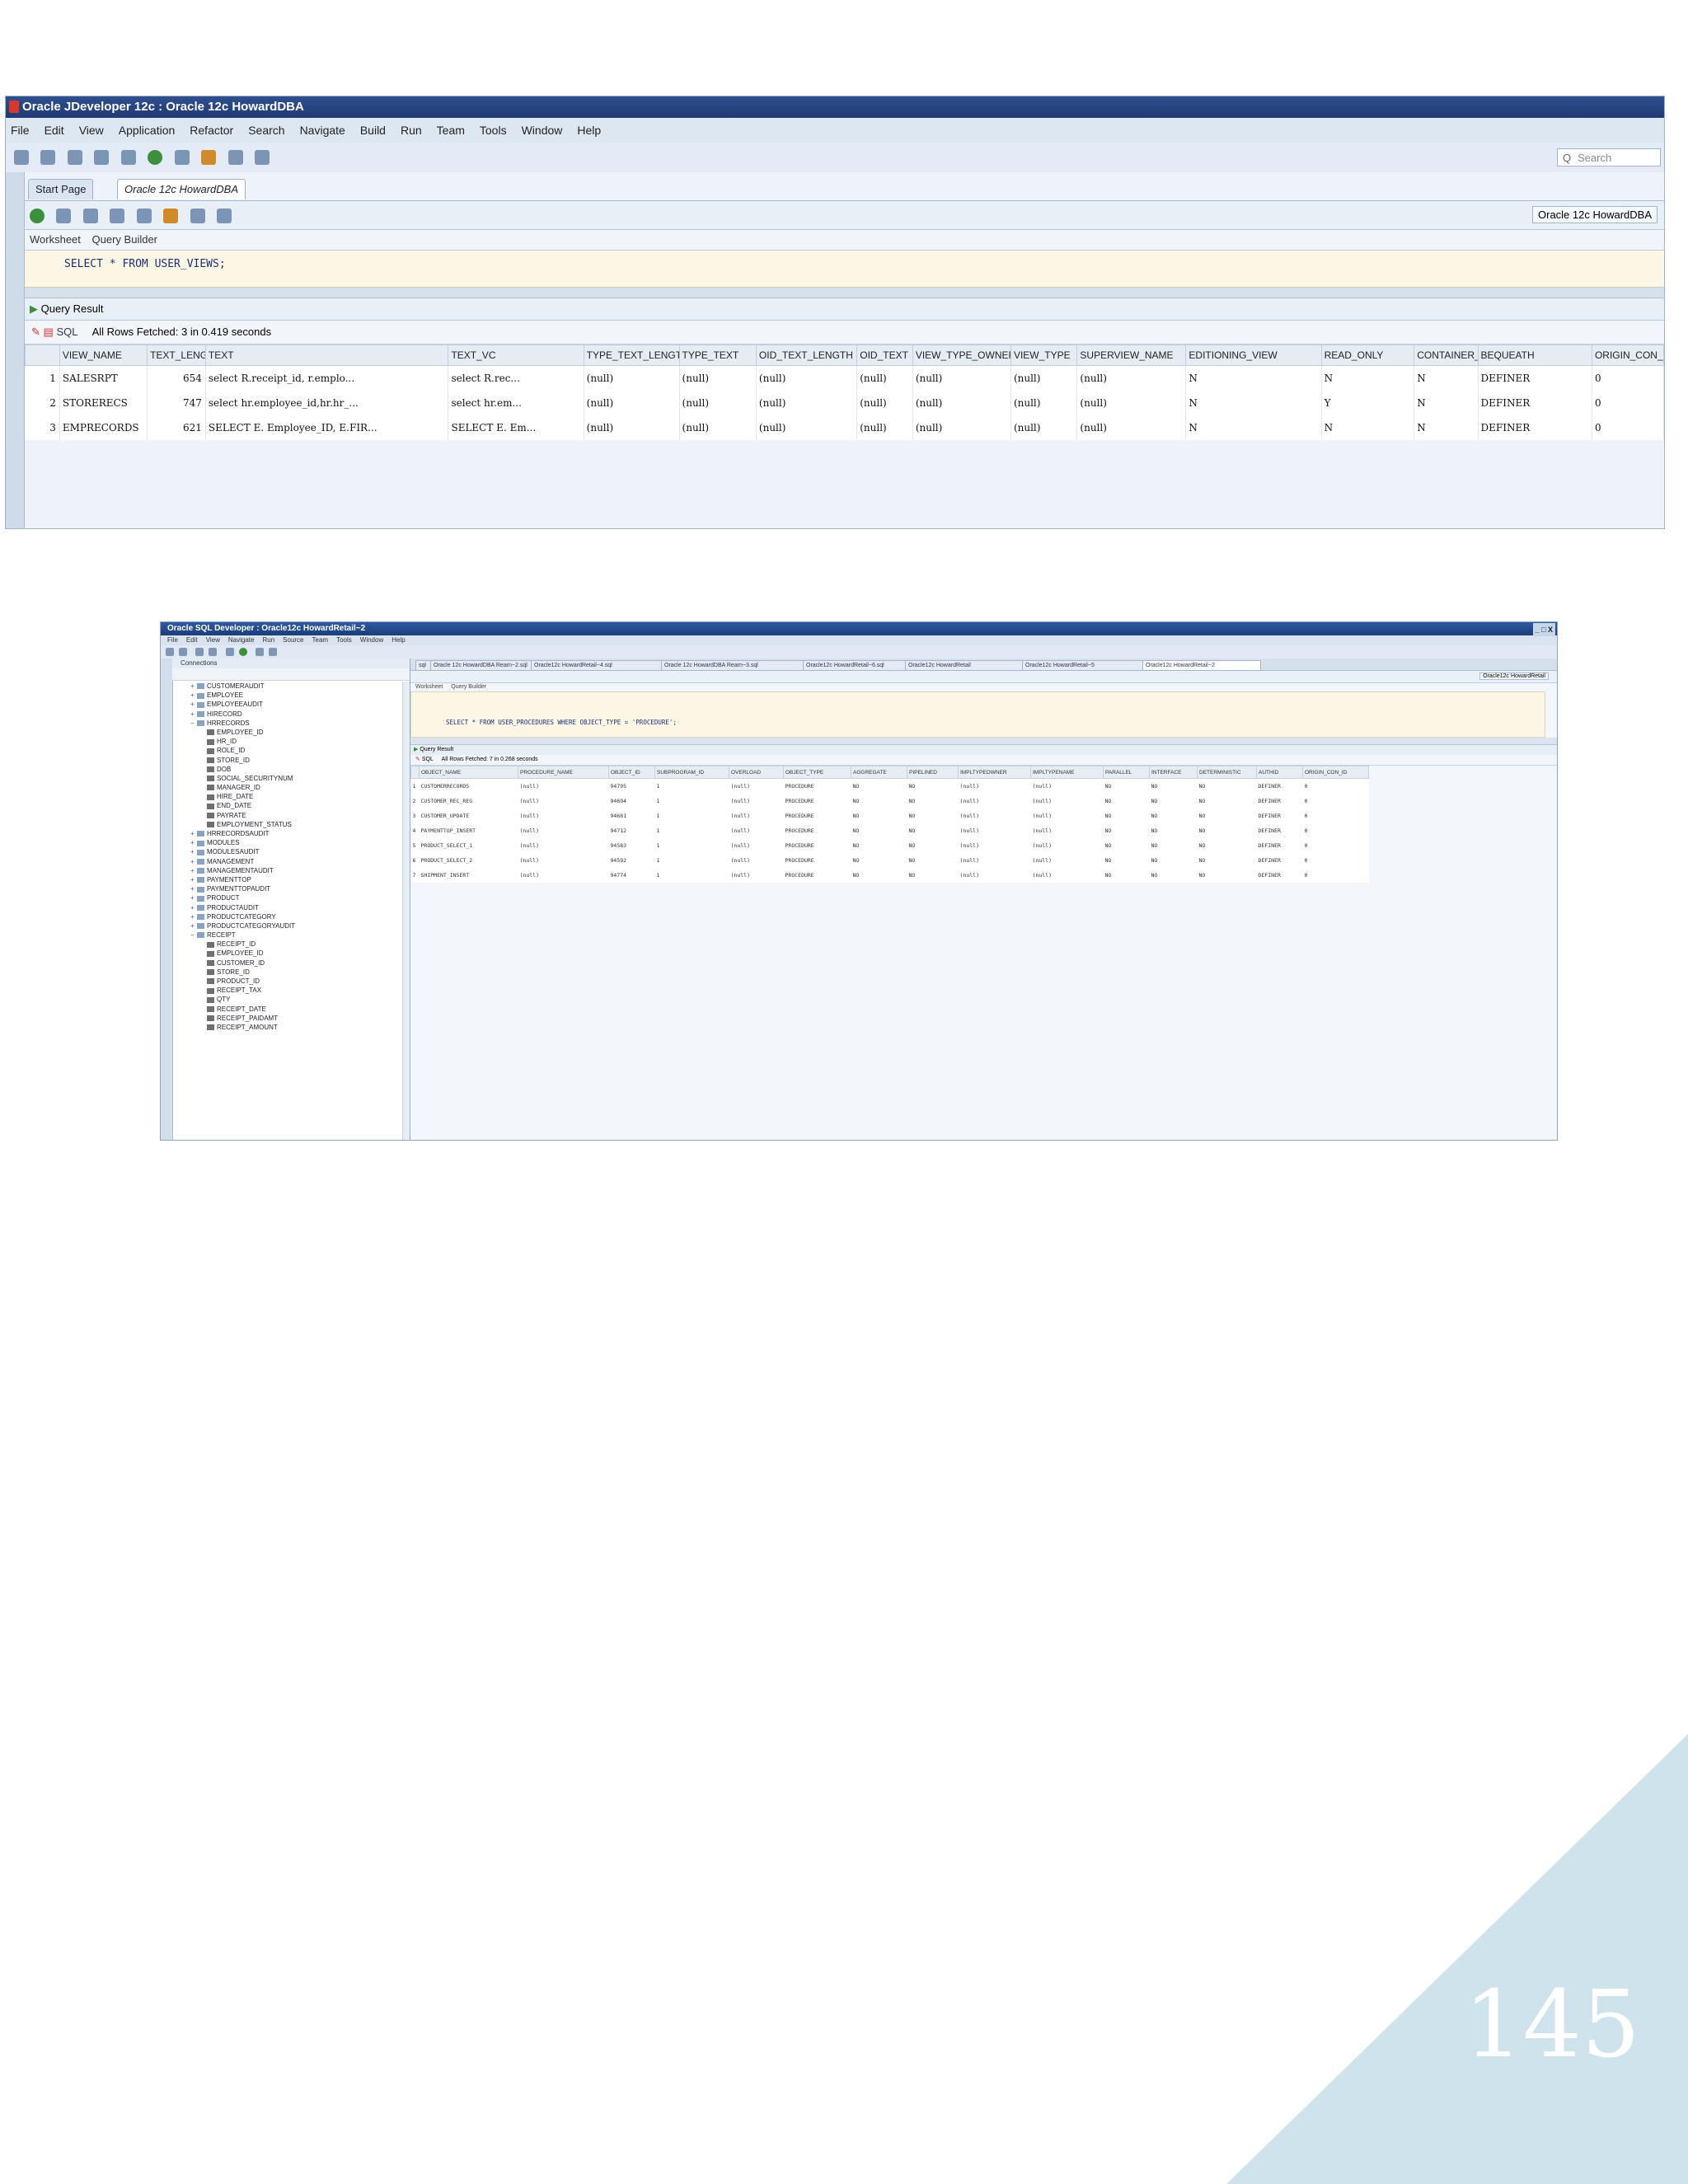 The width and height of the screenshot is (1688, 2184). Describe the element at coordinates (286, 750) in the screenshot. I see `tree-column-node: ROLE_ID` at that location.